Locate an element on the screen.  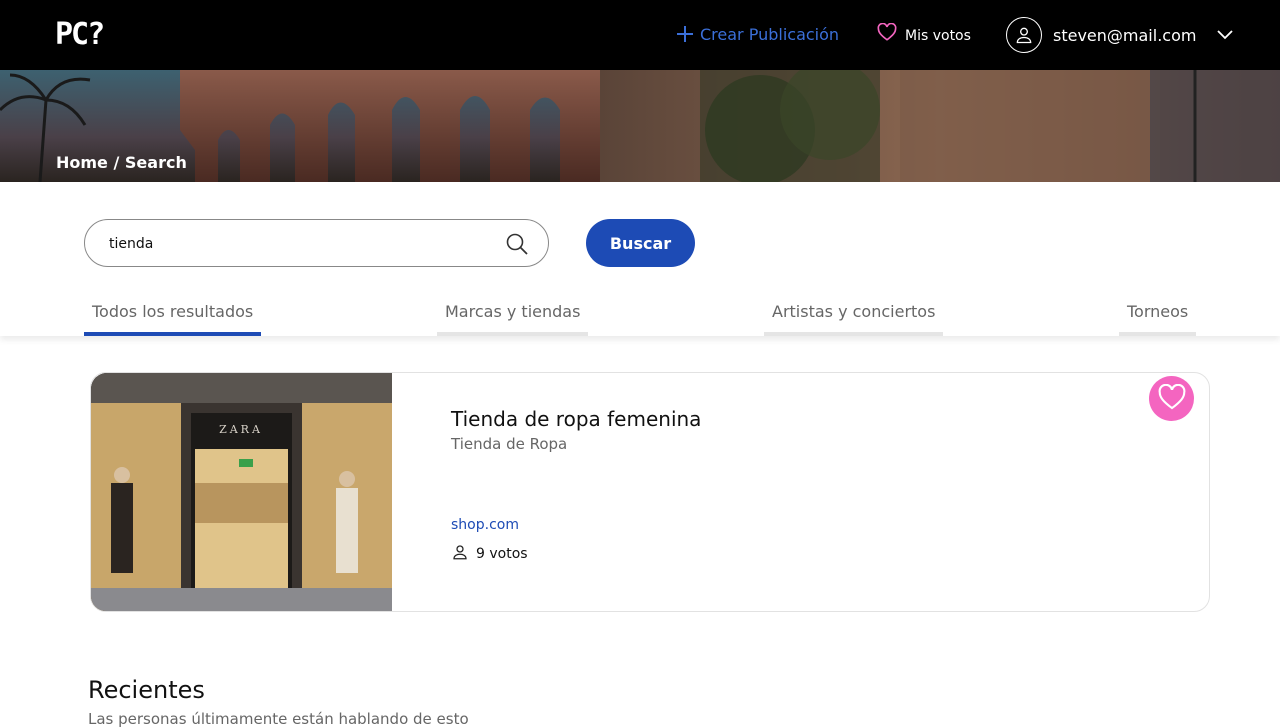
vote-heart-button is located at coordinates (1171, 398).